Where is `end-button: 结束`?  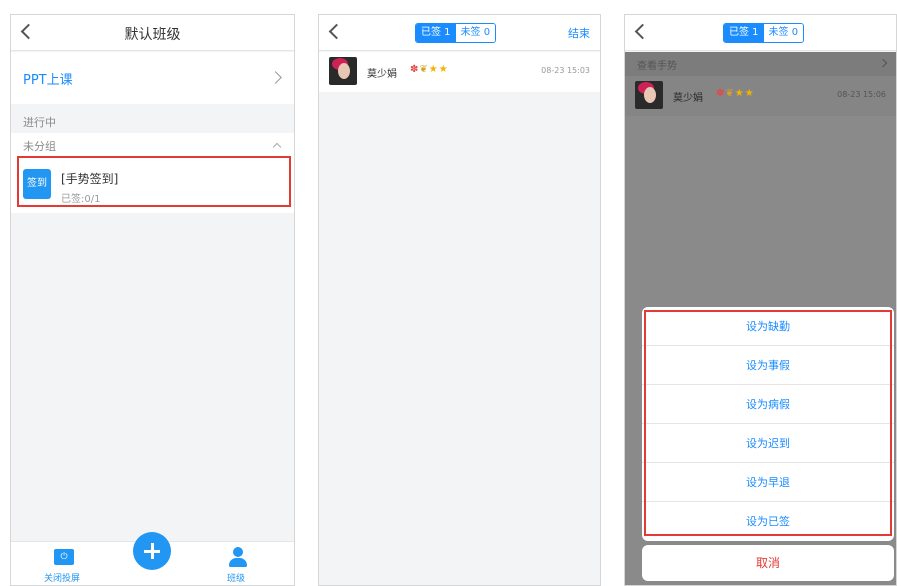 end-button: 结束 is located at coordinates (579, 33).